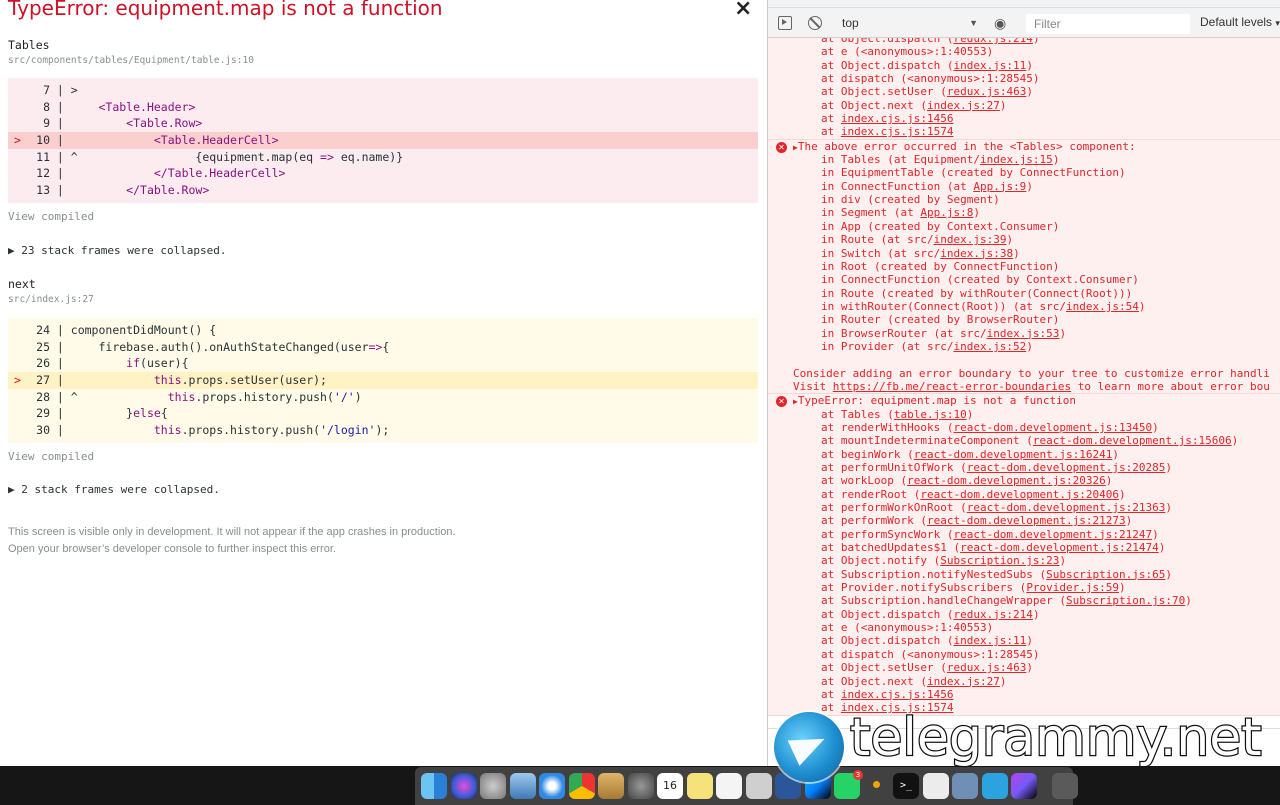 This screenshot has width=1280, height=805. Describe the element at coordinates (729, 786) in the screenshot. I see `reminders-icon` at that location.